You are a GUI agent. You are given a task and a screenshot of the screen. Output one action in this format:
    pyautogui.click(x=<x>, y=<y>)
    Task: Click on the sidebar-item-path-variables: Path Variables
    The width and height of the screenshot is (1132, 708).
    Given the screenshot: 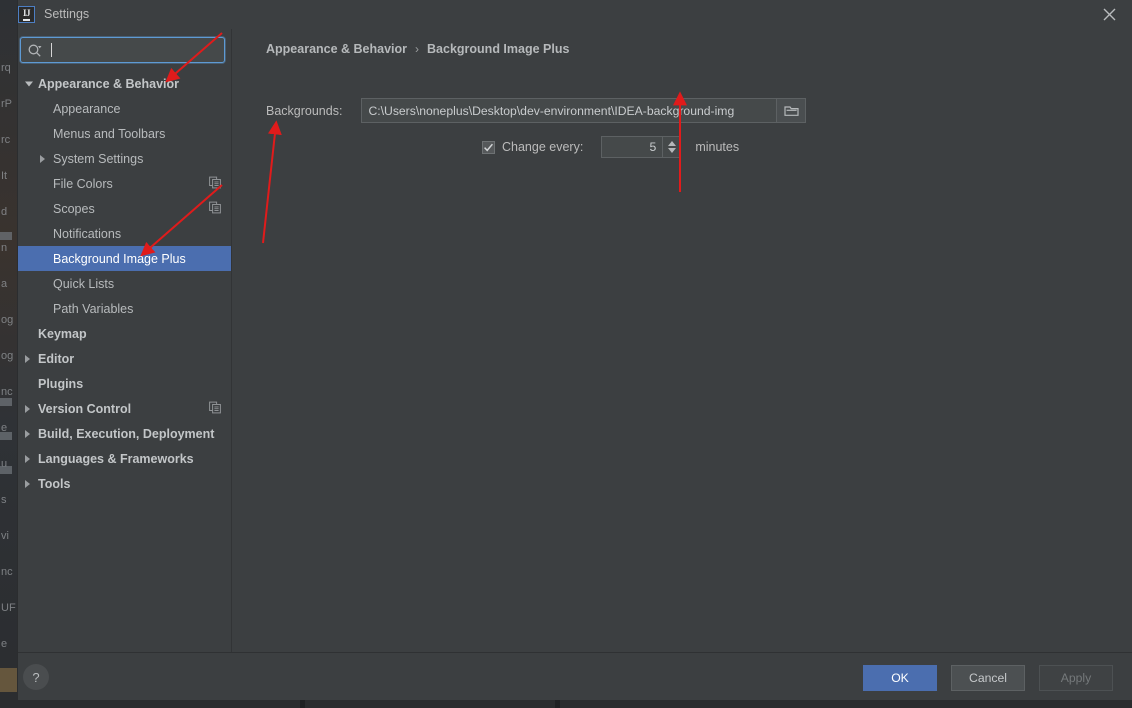 What is the action you would take?
    pyautogui.click(x=124, y=308)
    